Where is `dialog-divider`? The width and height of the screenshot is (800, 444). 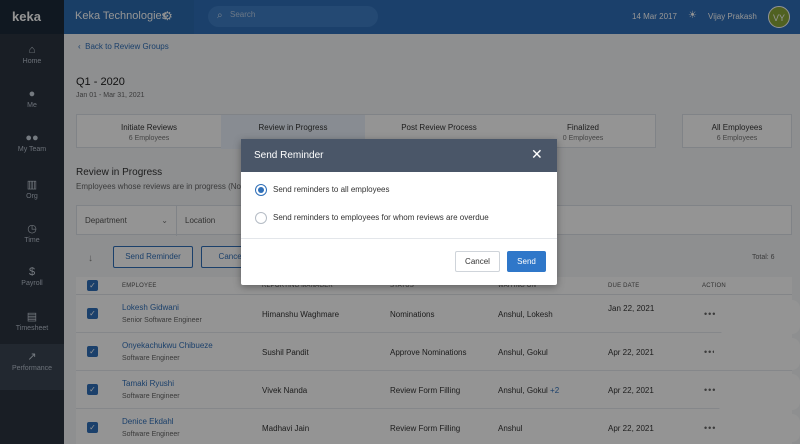
dialog-divider is located at coordinates (399, 238).